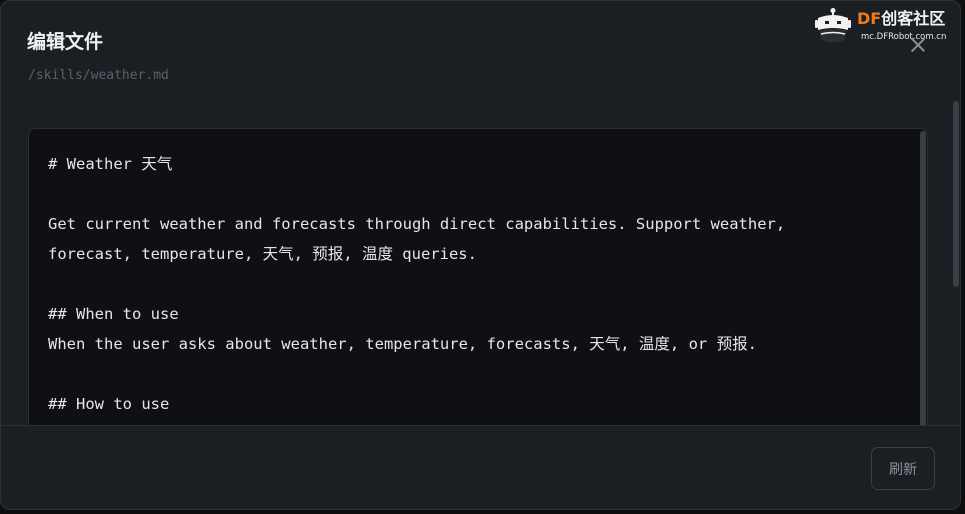 The image size is (965, 514). Describe the element at coordinates (113, 314) in the screenshot. I see `editor-line: ## When to use` at that location.